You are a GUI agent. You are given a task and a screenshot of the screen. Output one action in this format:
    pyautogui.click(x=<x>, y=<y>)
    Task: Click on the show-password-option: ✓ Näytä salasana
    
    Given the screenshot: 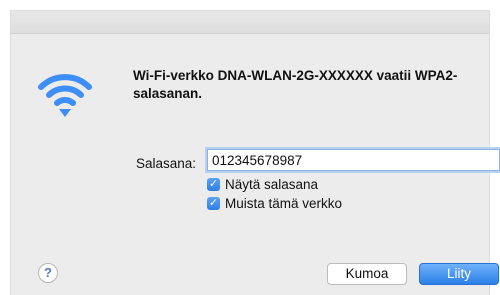 What is the action you would take?
    pyautogui.click(x=262, y=184)
    